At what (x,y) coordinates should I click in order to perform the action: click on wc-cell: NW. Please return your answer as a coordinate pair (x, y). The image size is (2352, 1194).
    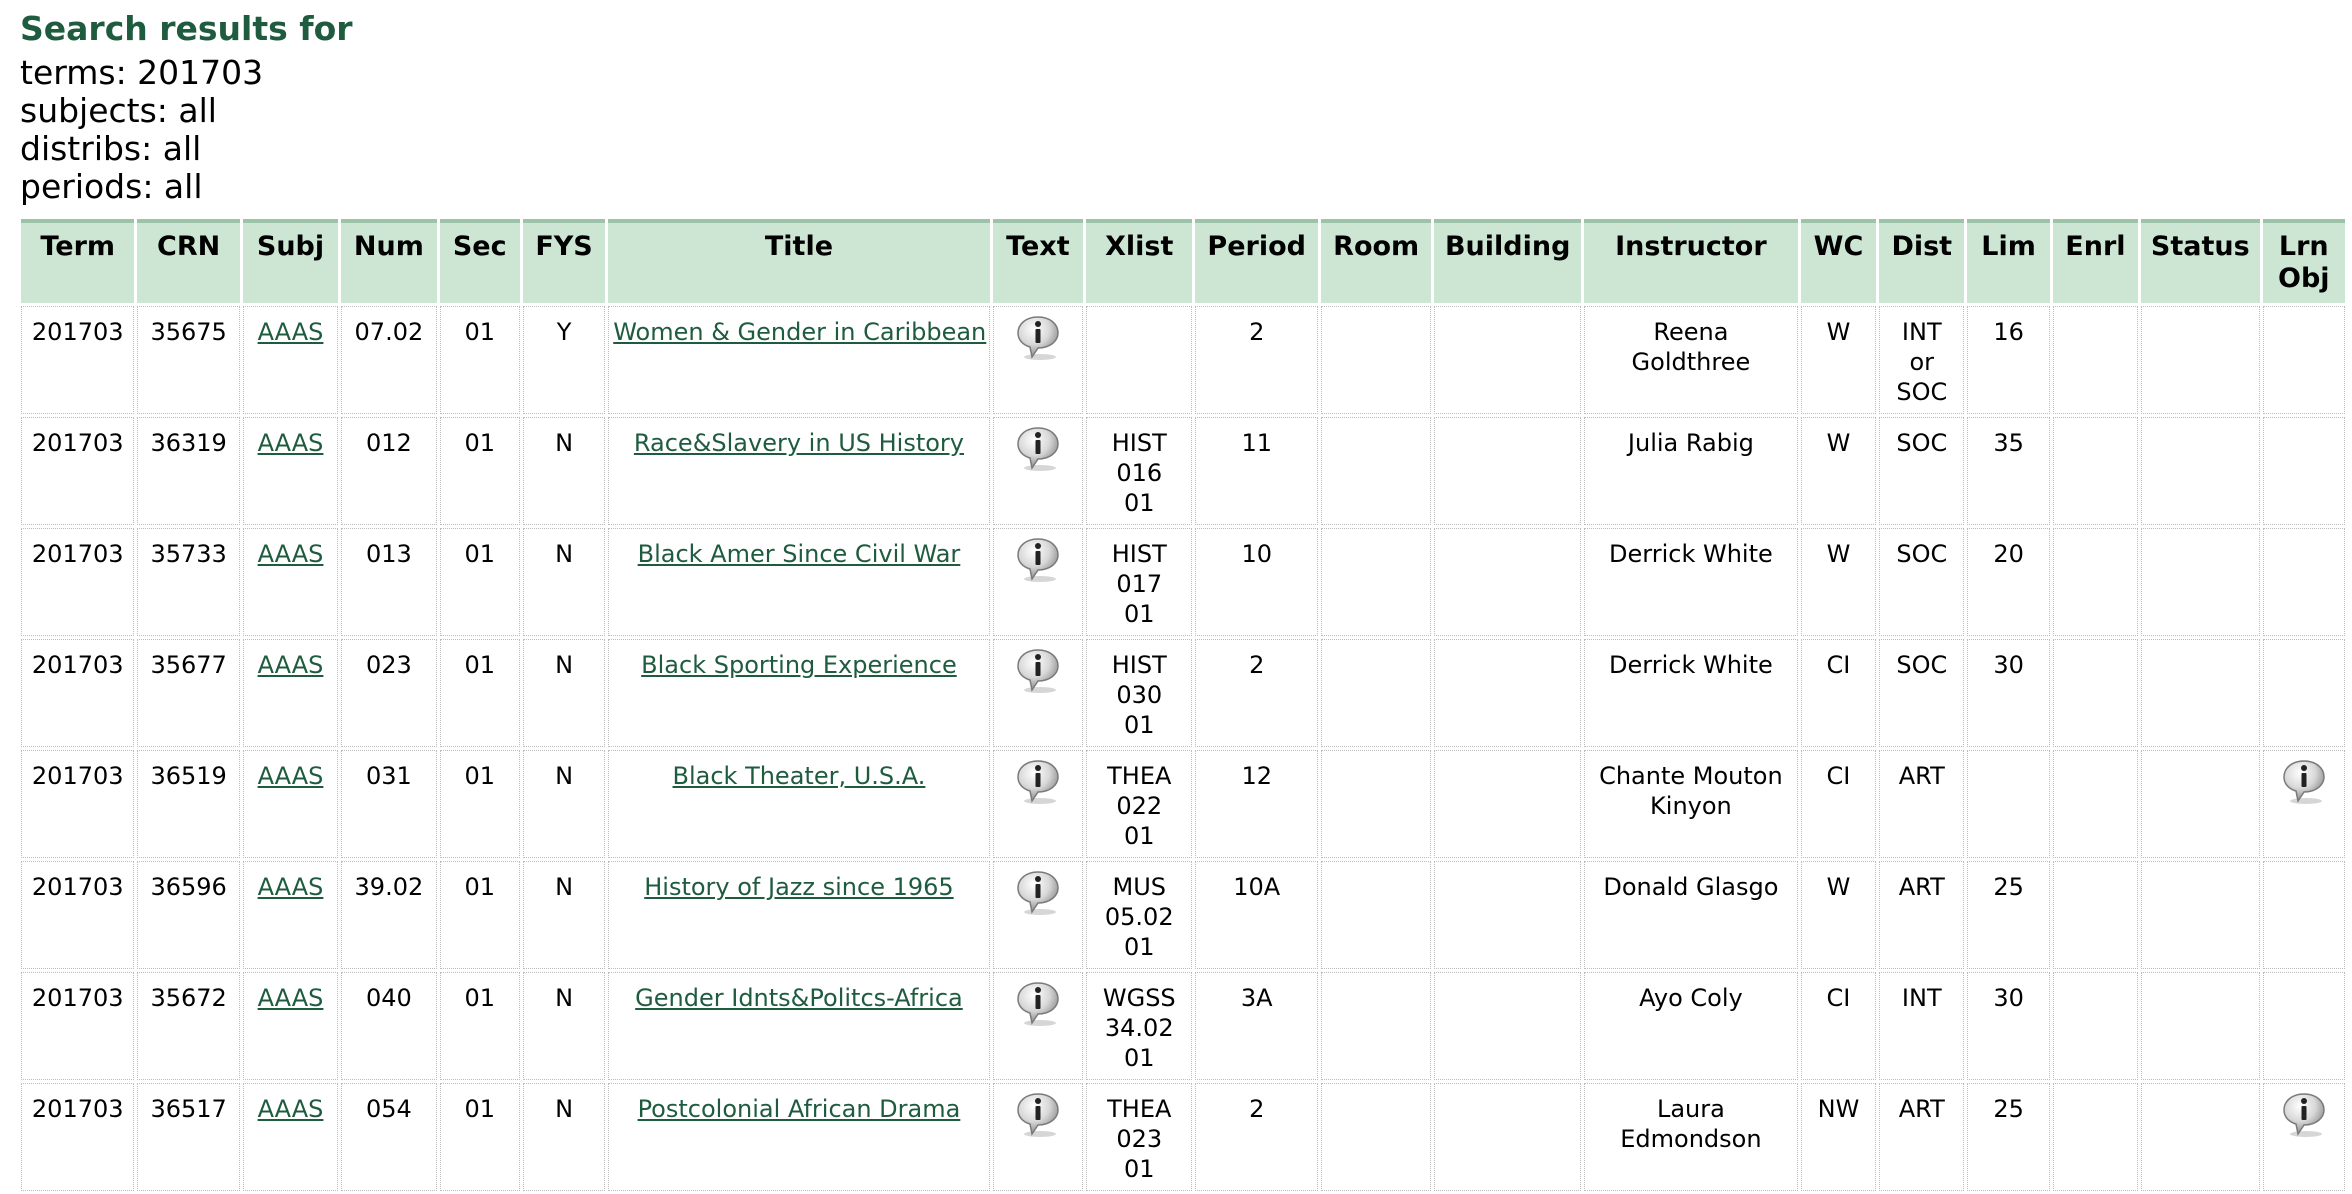
    Looking at the image, I should click on (1838, 1137).